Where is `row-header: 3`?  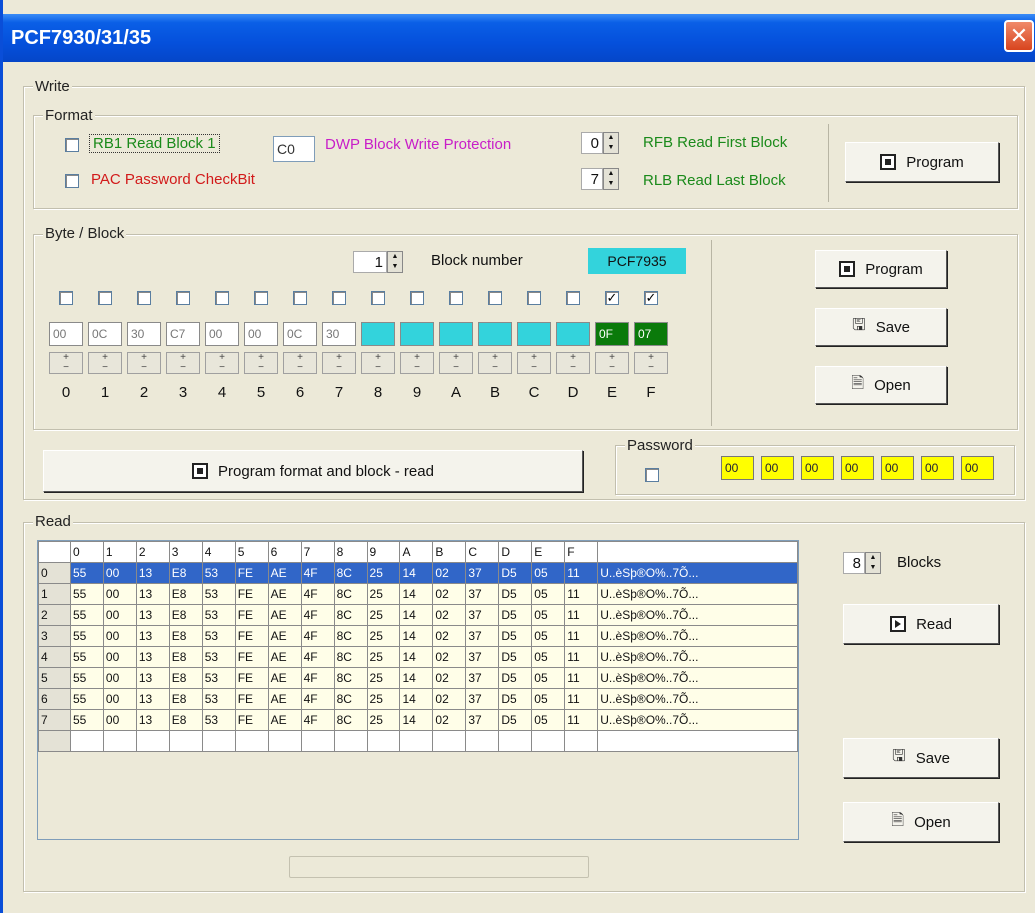
row-header: 3 is located at coordinates (54, 636).